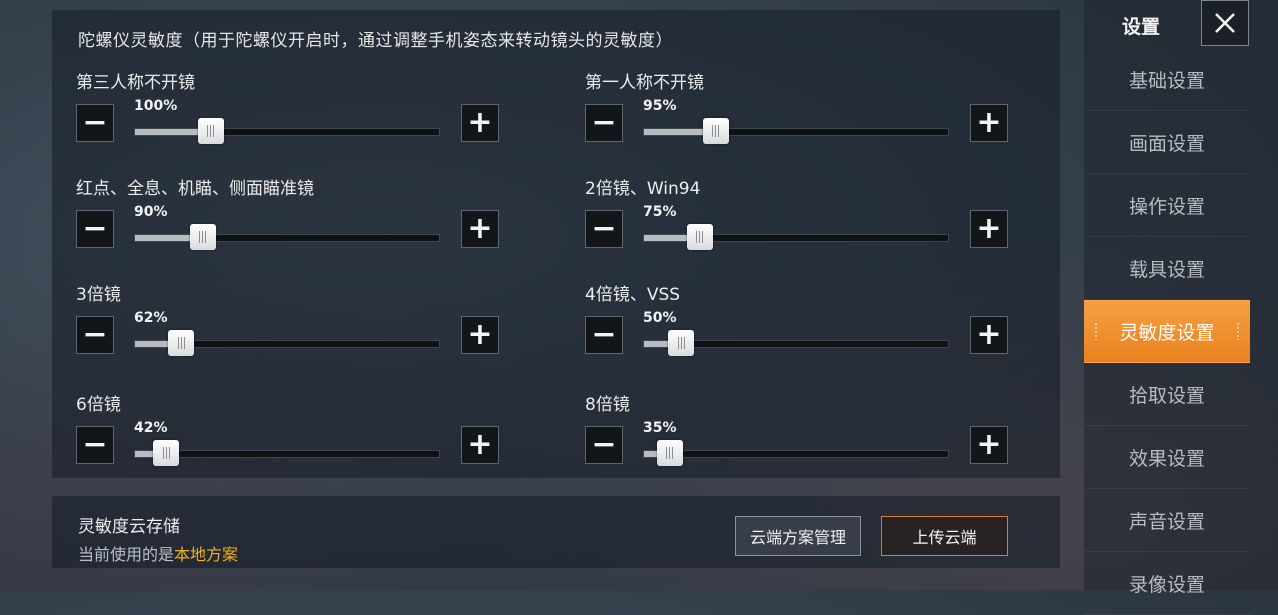 This screenshot has height=615, width=1278. What do you see at coordinates (293, 113) in the screenshot?
I see `sensitivity-row: 第三人称不开镜 − 100% +` at bounding box center [293, 113].